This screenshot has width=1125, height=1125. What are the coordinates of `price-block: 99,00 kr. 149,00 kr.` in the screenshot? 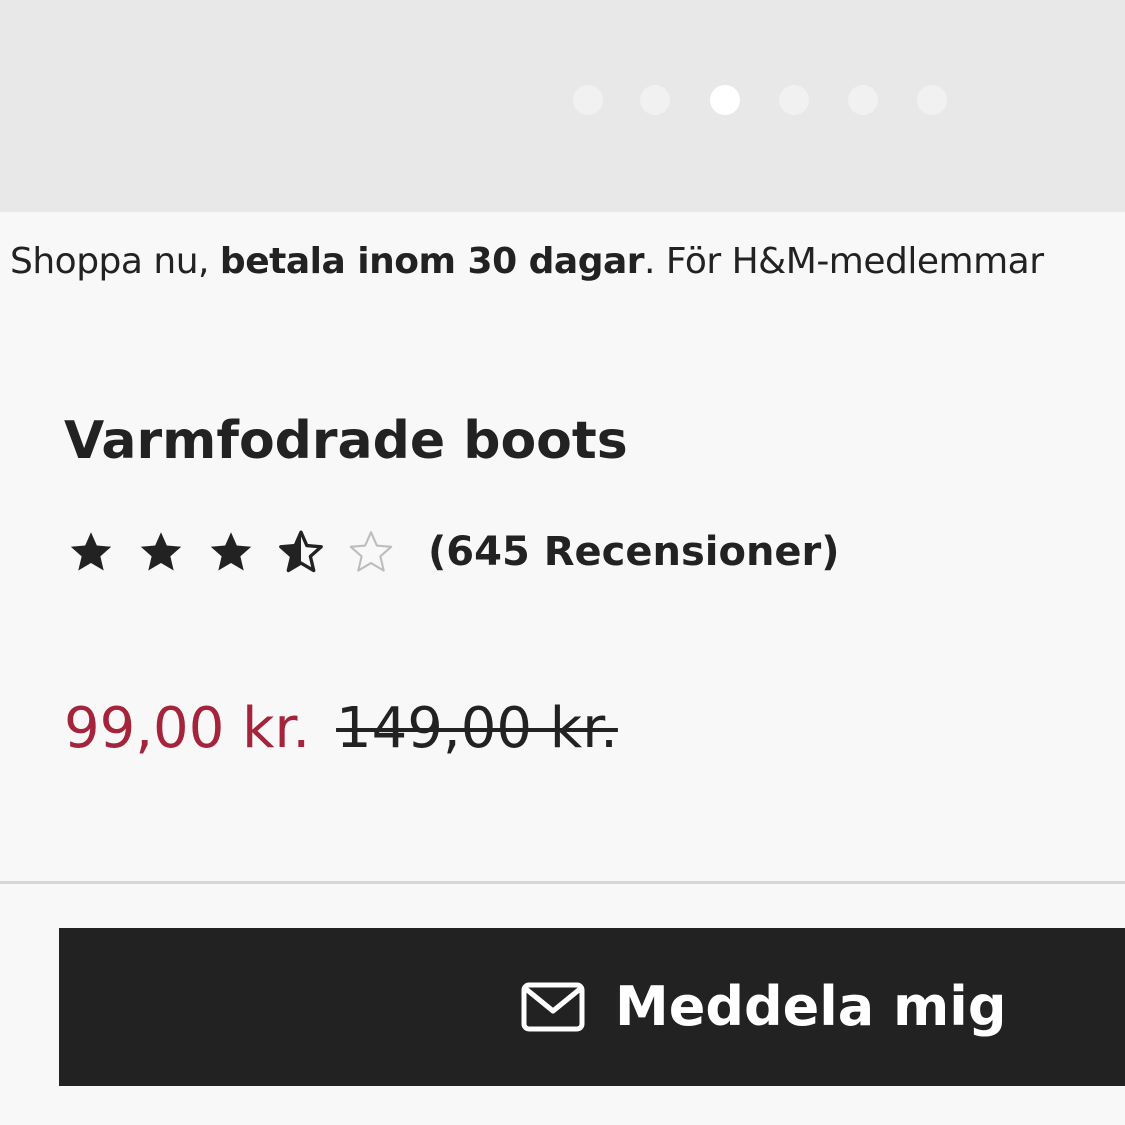 It's located at (341, 729).